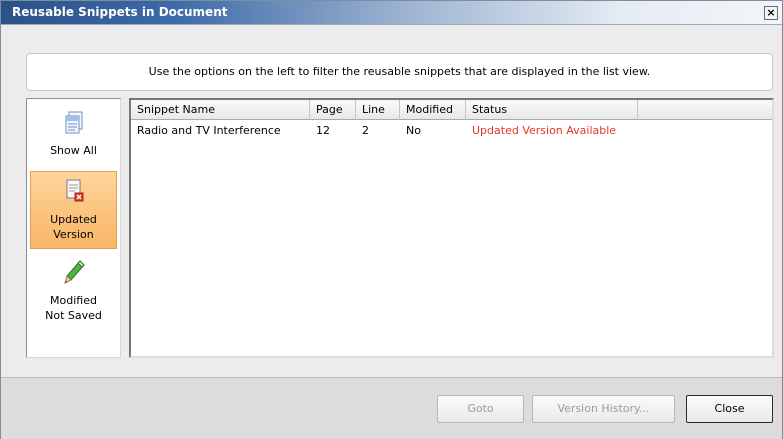  Describe the element at coordinates (120, 12) in the screenshot. I see `dialog-title: Reusable Snippets in Document` at that location.